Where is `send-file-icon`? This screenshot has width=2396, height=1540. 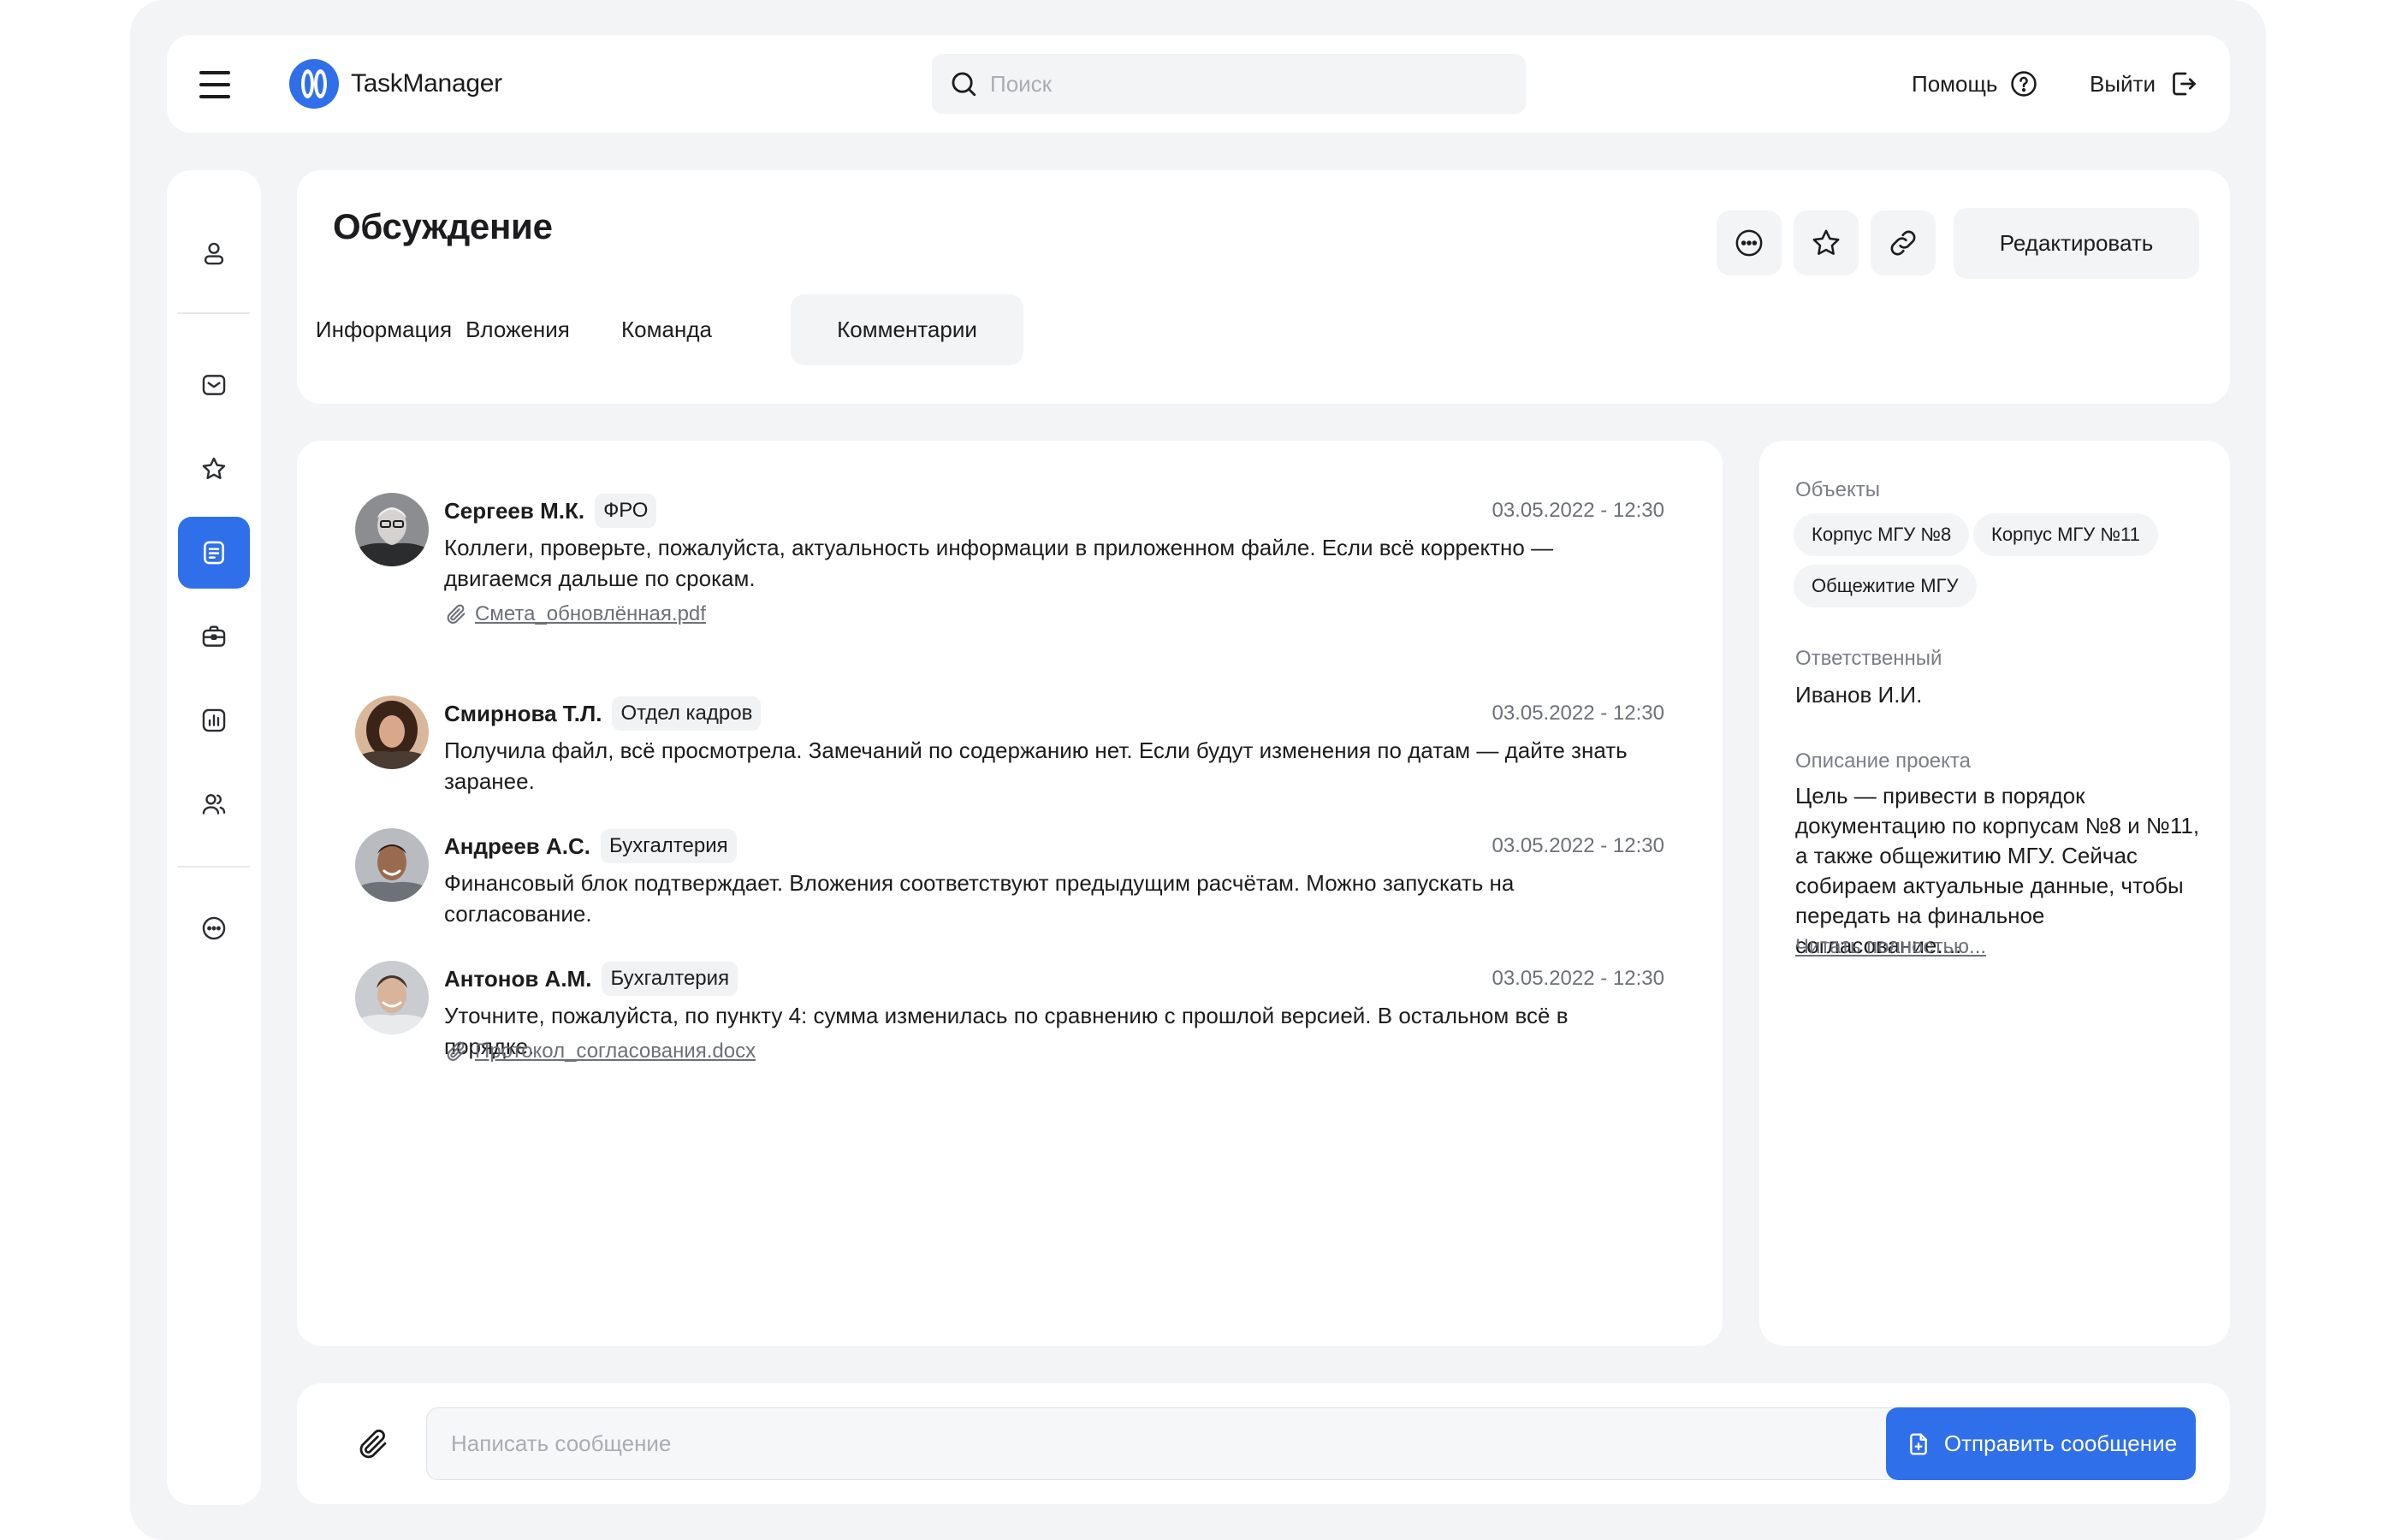 send-file-icon is located at coordinates (1918, 1443).